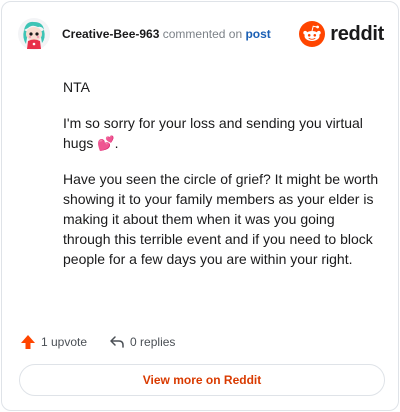 This screenshot has width=400, height=412. Describe the element at coordinates (117, 342) in the screenshot. I see `reply-arrow-icon` at that location.